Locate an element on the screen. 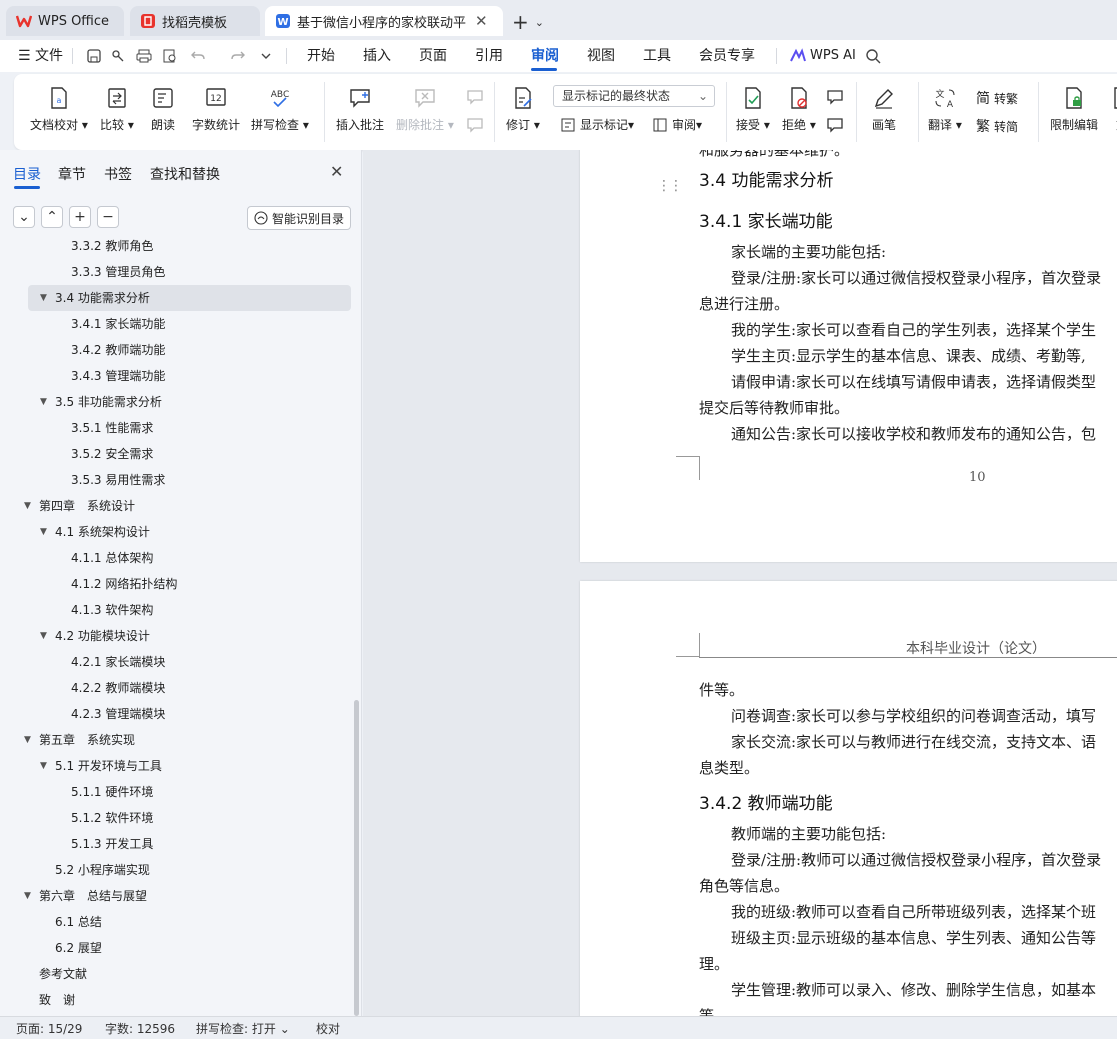 The width and height of the screenshot is (1117, 1039). nav-scrollbar is located at coordinates (356, 858).